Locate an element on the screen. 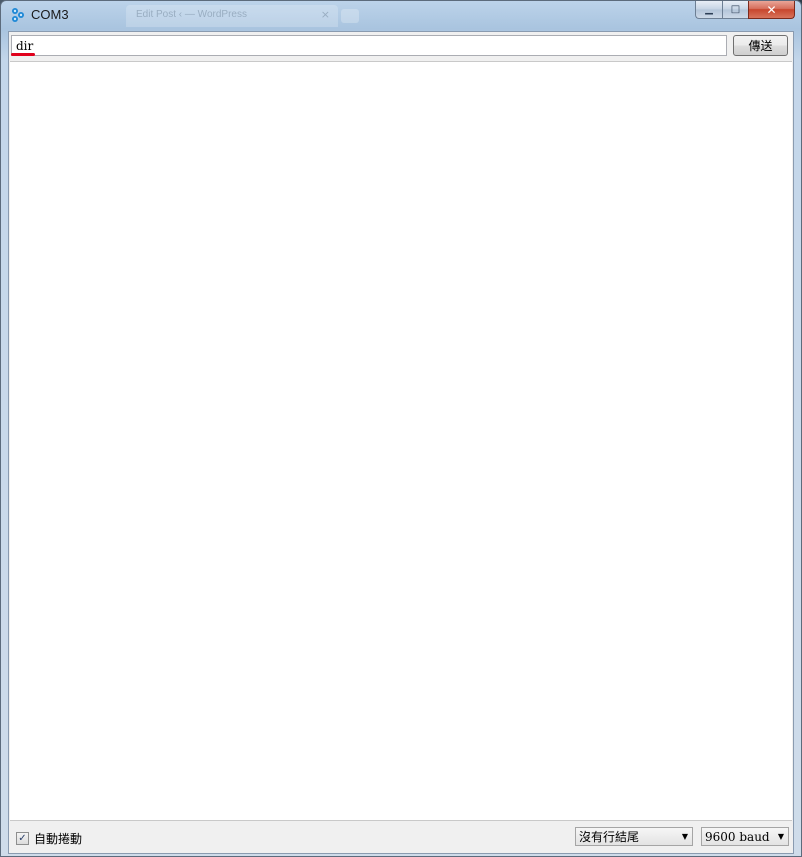  maximize-icon: □ is located at coordinates (735, 9).